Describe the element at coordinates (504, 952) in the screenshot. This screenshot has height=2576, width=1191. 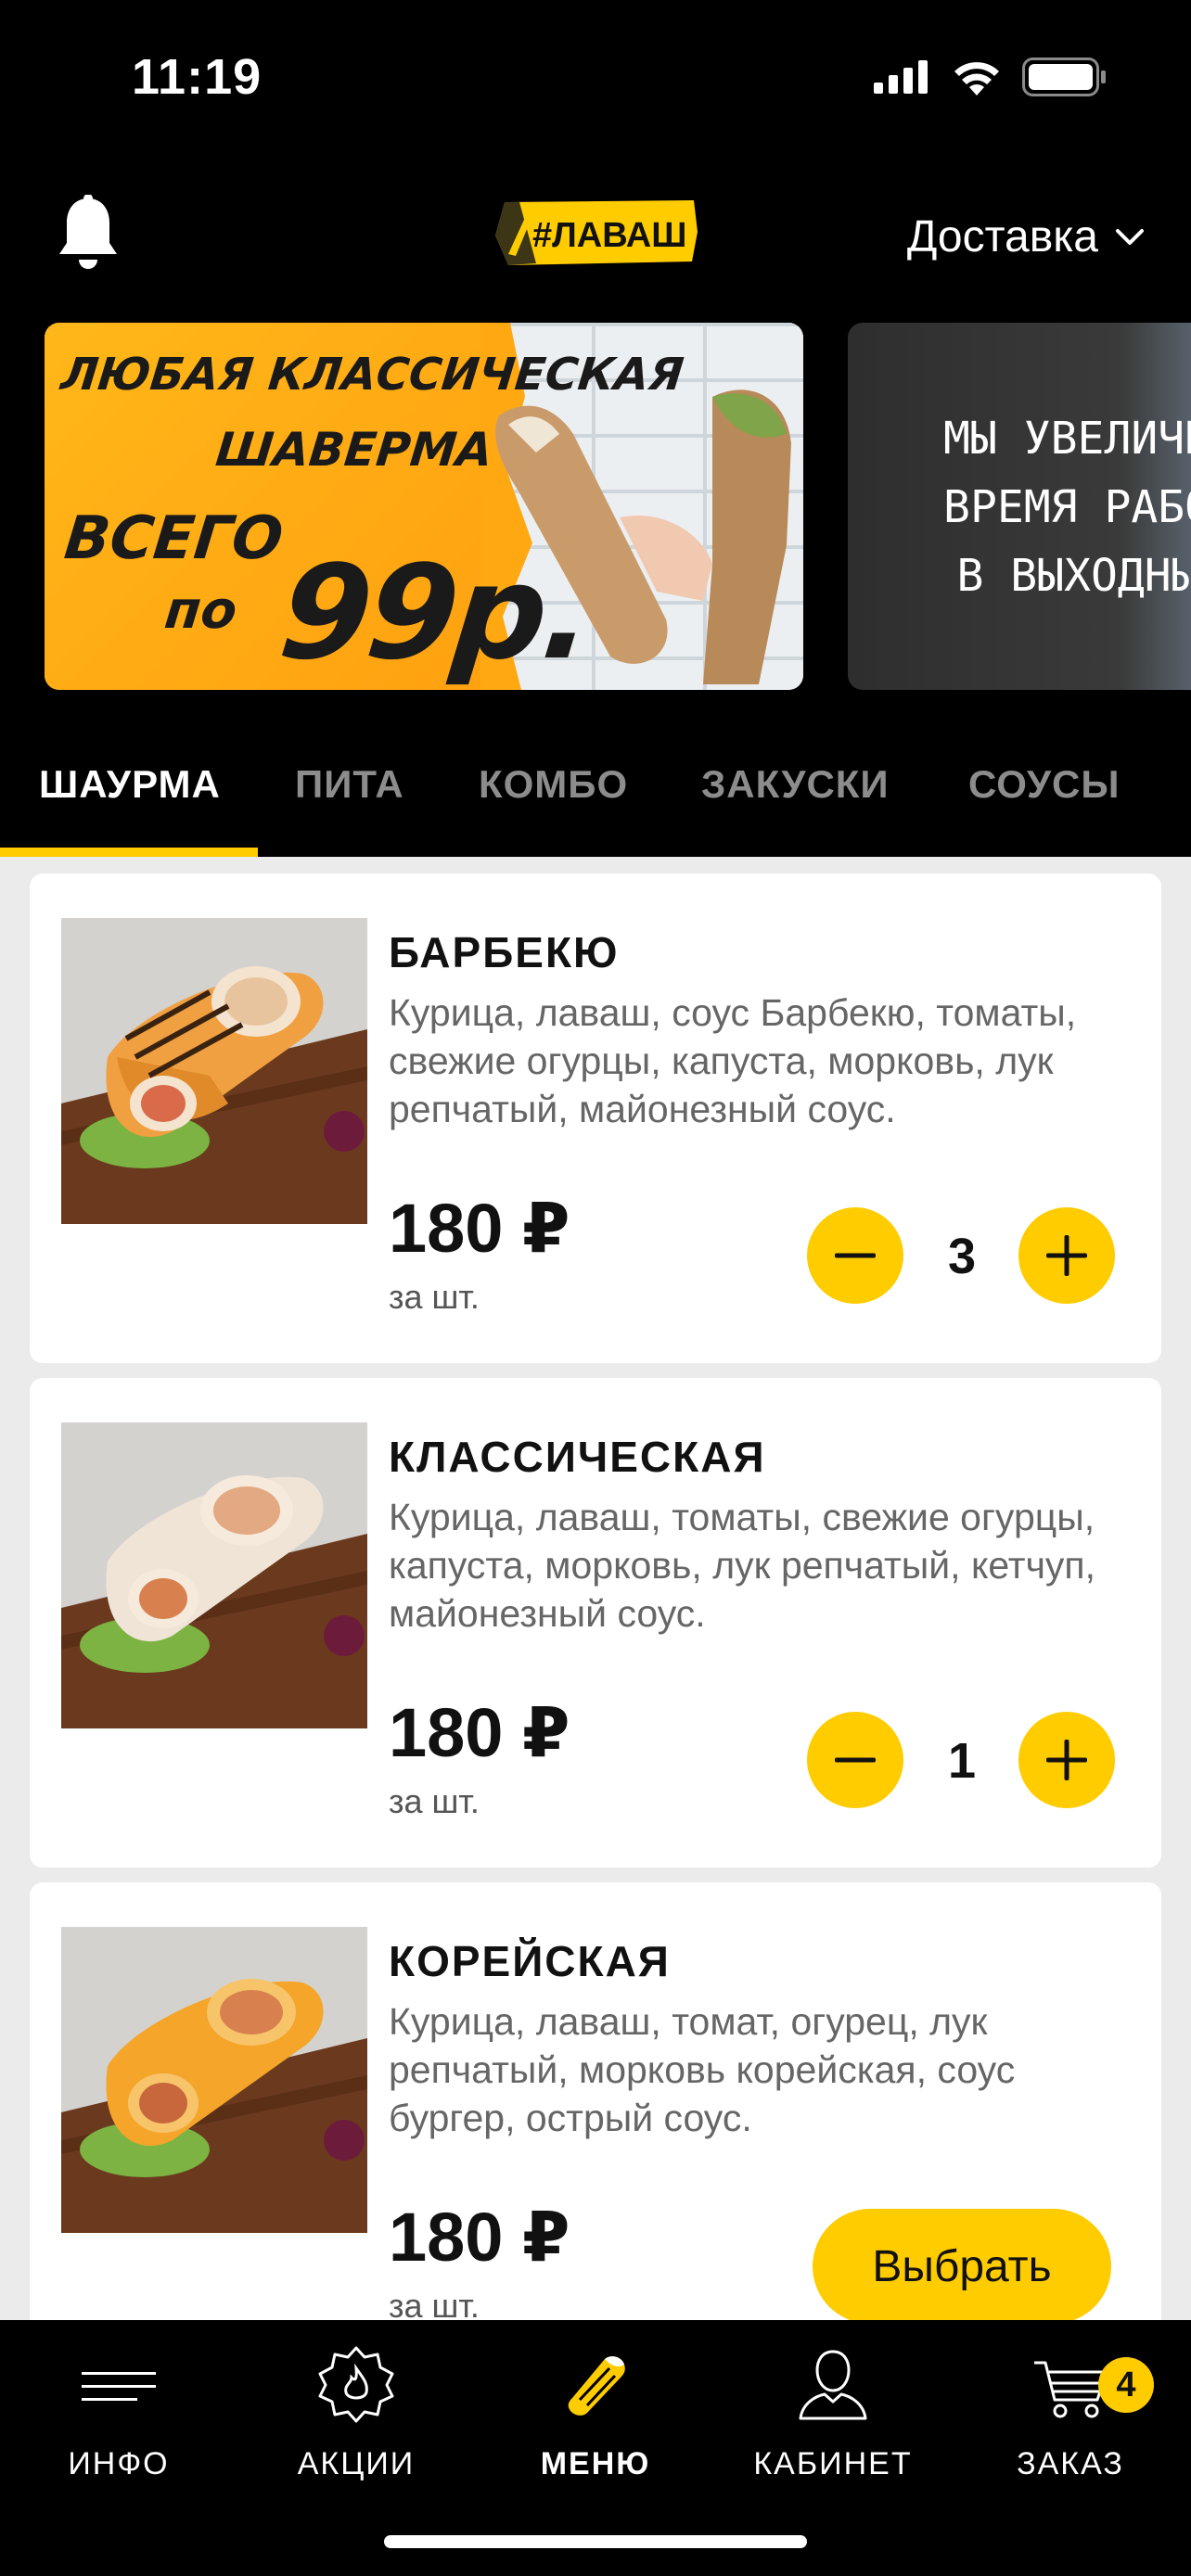
I see `product-name: БАРБЕКЮ` at that location.